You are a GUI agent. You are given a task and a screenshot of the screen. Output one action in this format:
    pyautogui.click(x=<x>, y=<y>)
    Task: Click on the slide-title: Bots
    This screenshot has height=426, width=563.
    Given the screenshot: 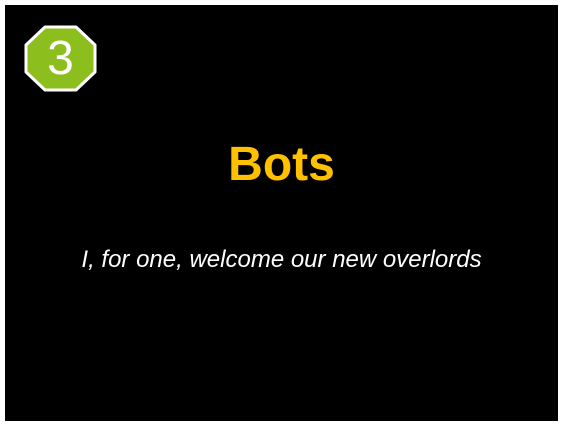 What is the action you would take?
    pyautogui.click(x=281, y=164)
    